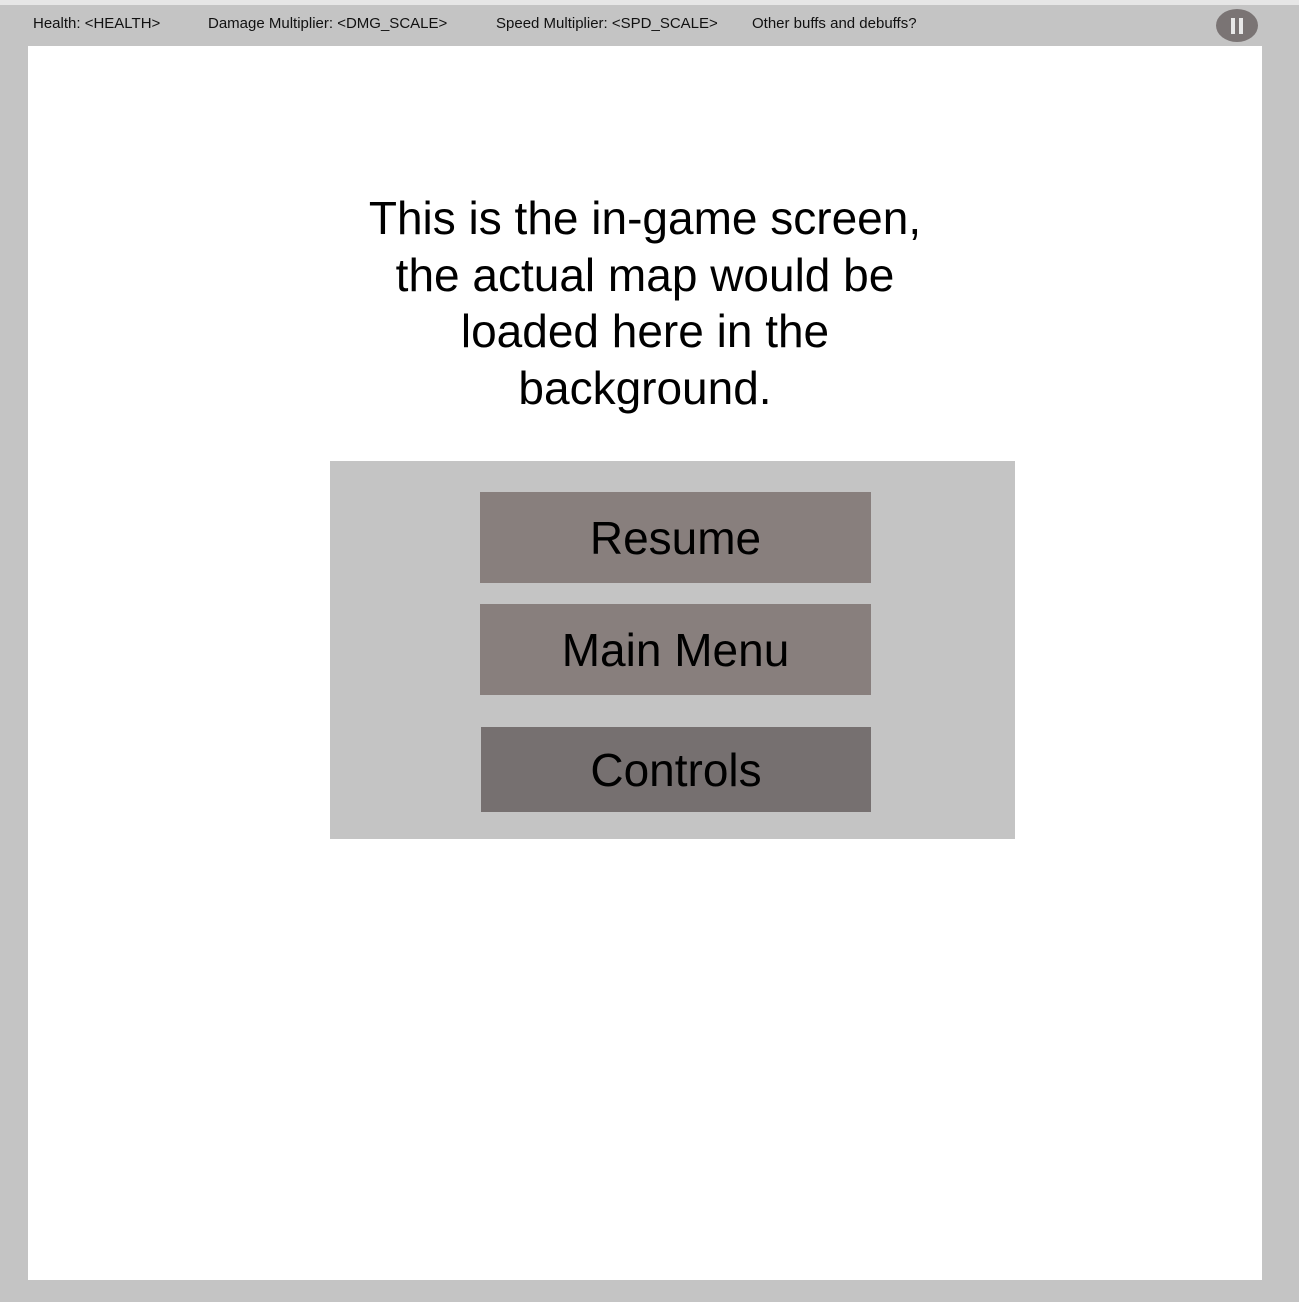 Image resolution: width=1299 pixels, height=1302 pixels. Describe the element at coordinates (645, 331) in the screenshot. I see `placeholder-line: loaded here in the` at that location.